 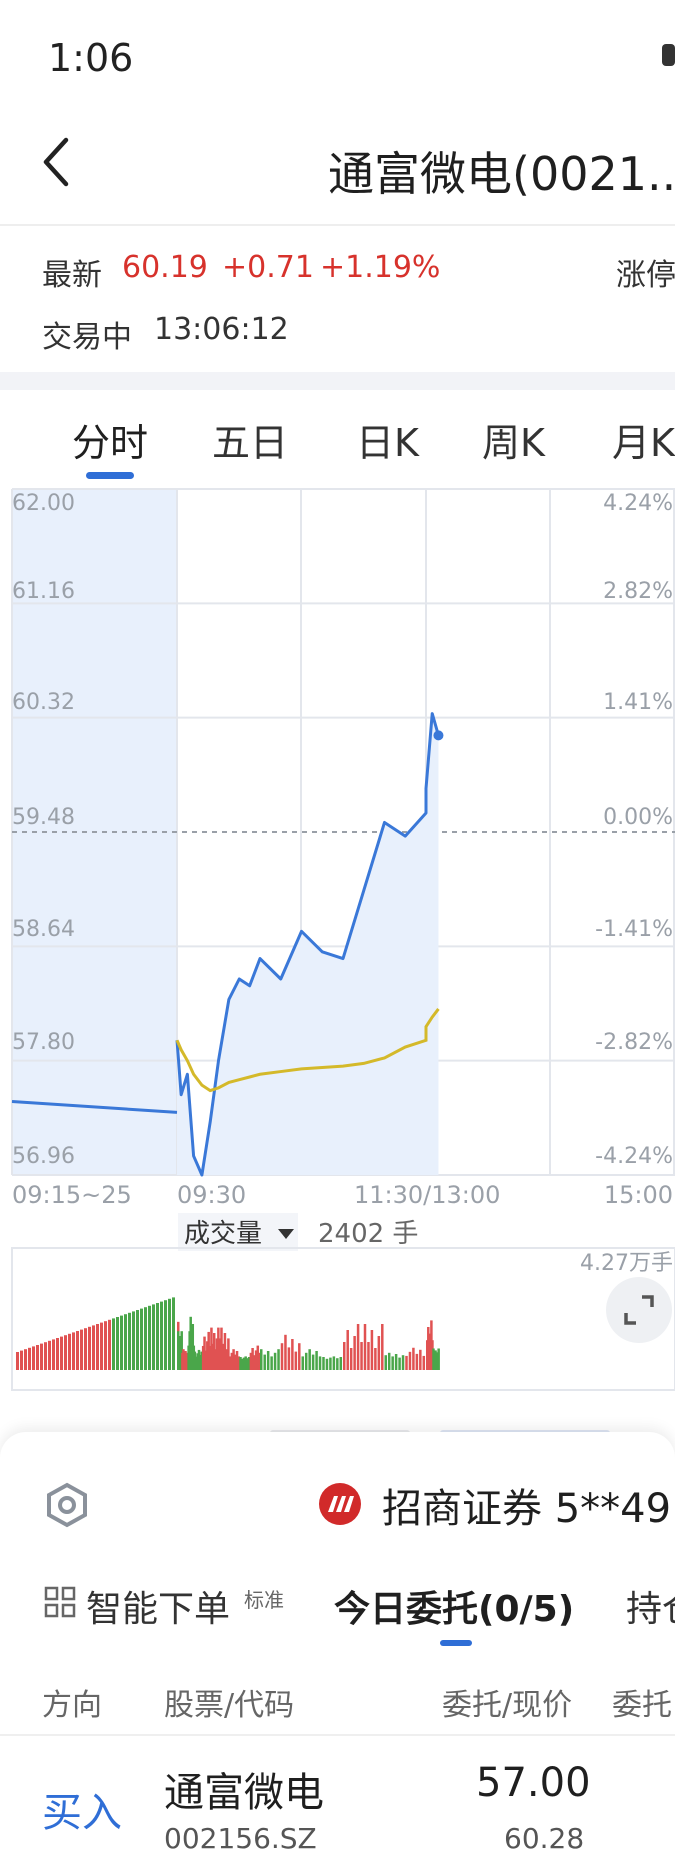 What do you see at coordinates (229, 1705) in the screenshot?
I see `column-stock: 股票/代码` at bounding box center [229, 1705].